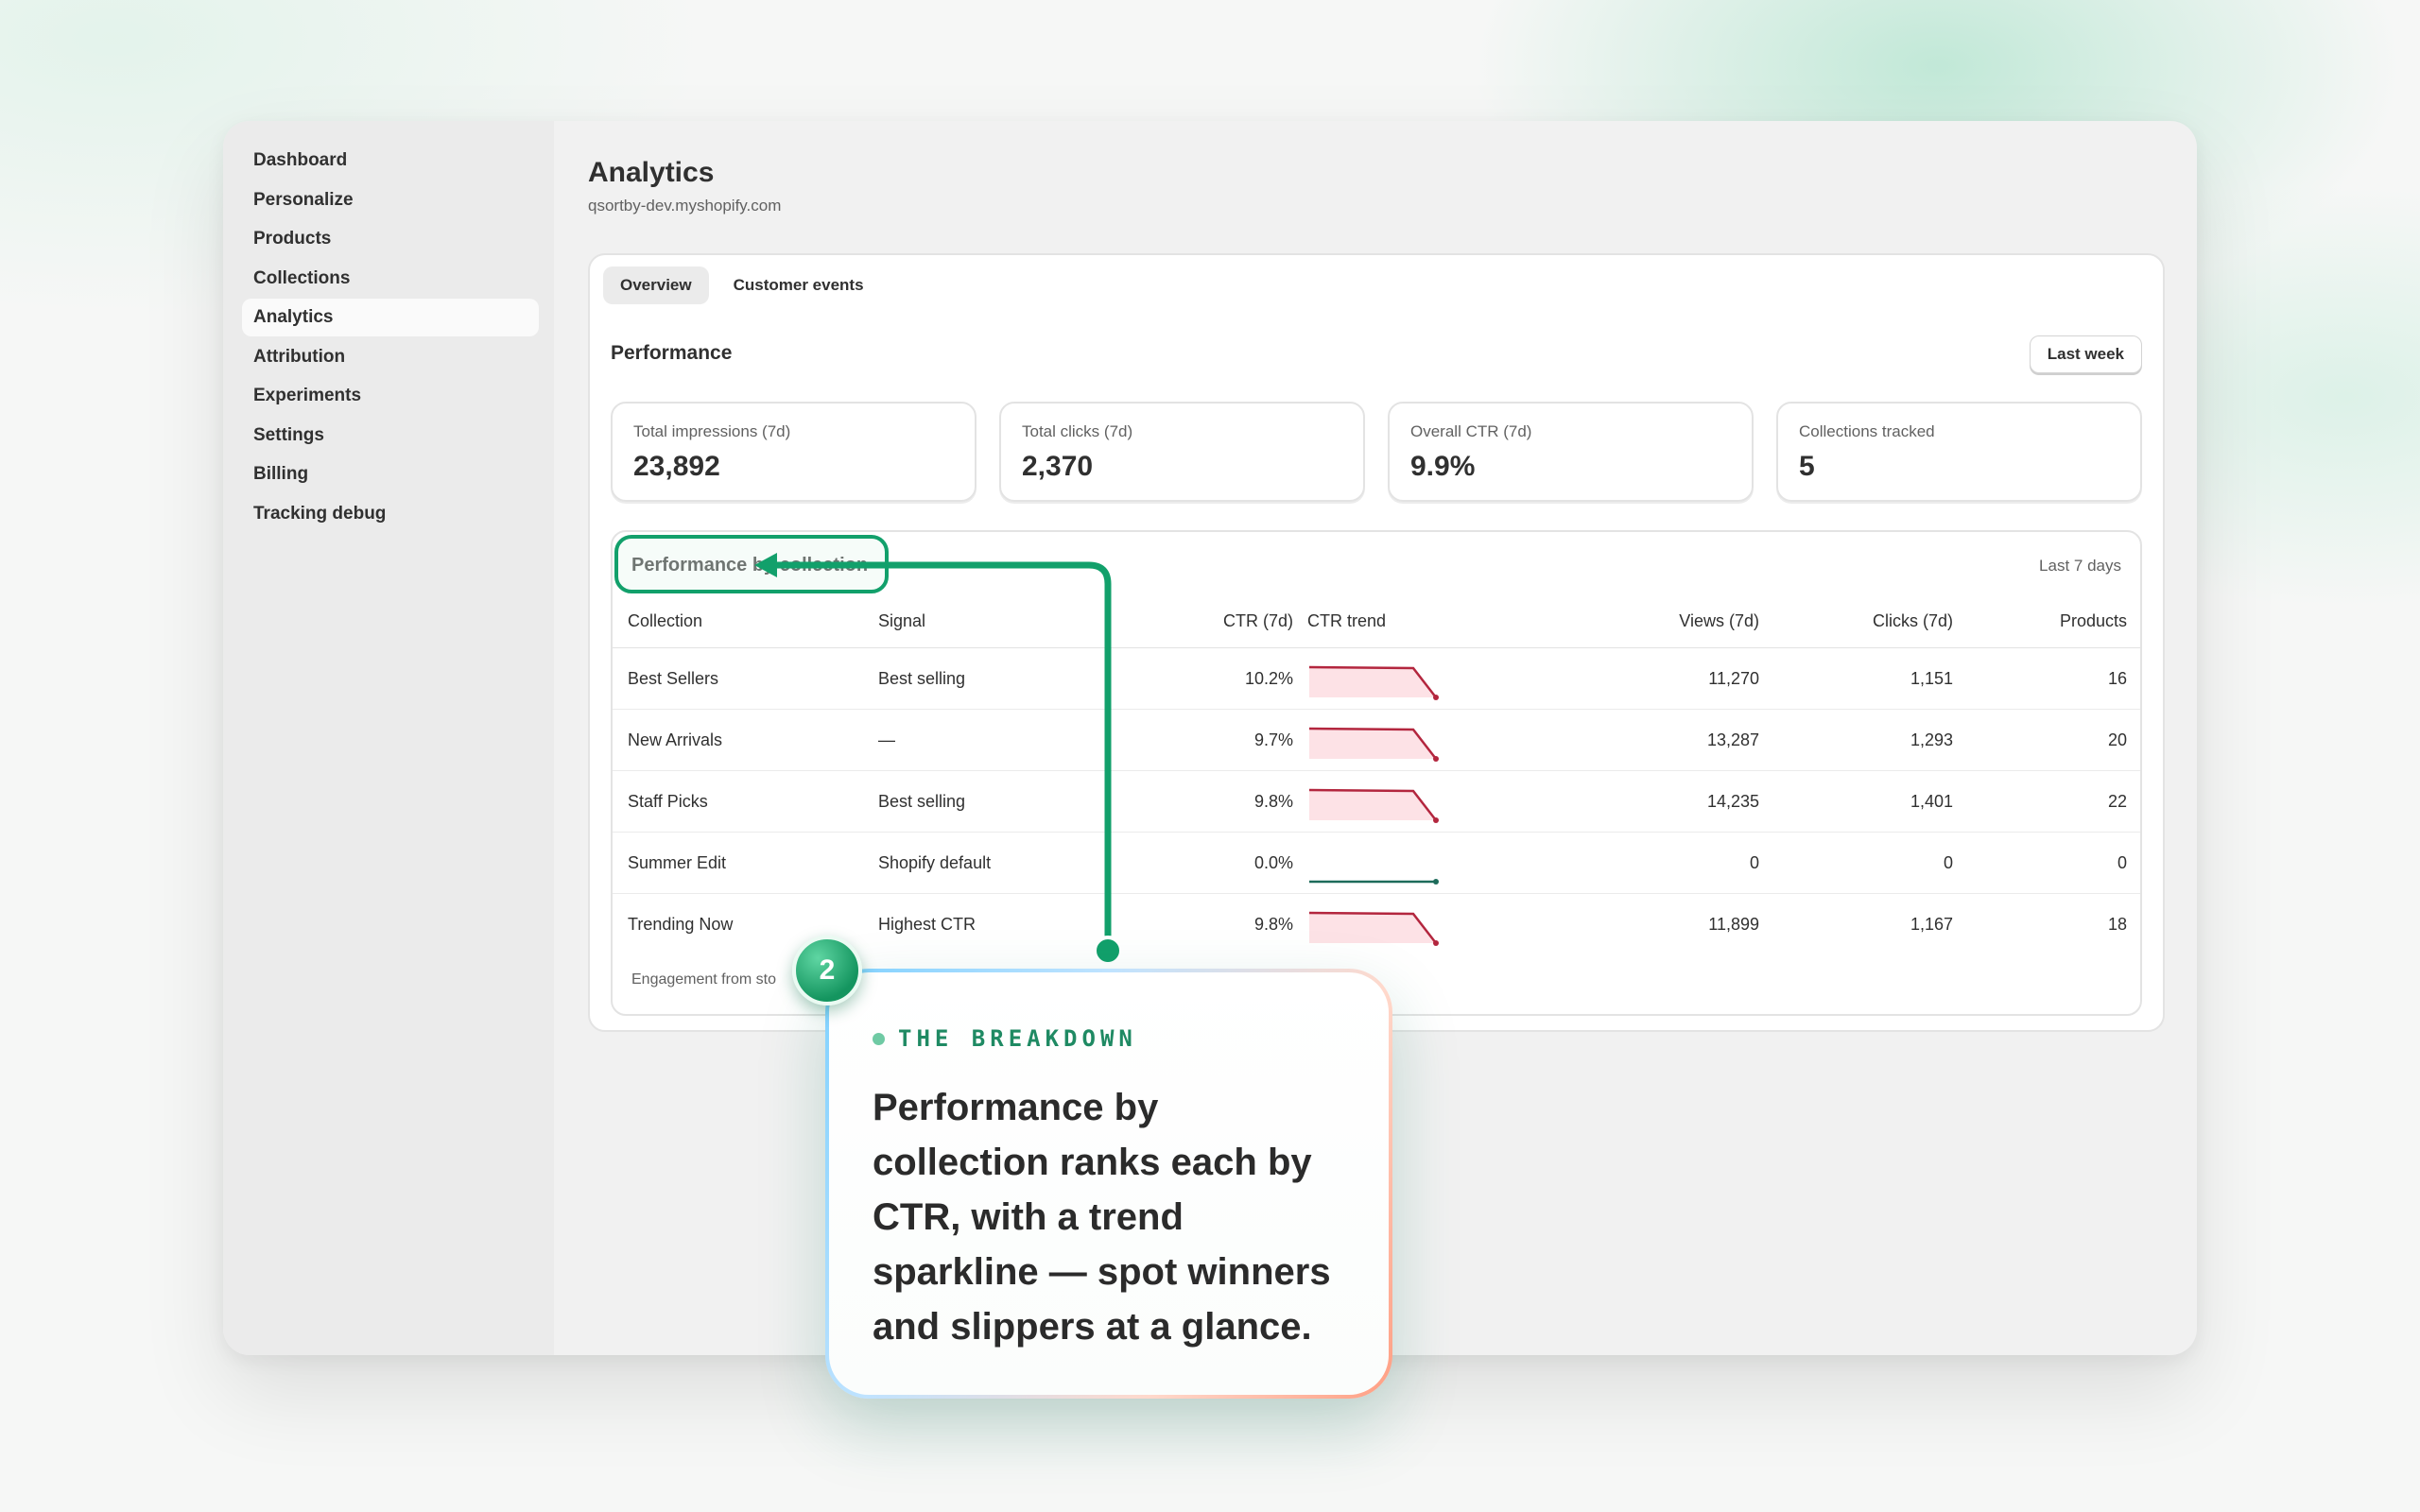  What do you see at coordinates (1807, 466) in the screenshot?
I see `stat-value: 5` at bounding box center [1807, 466].